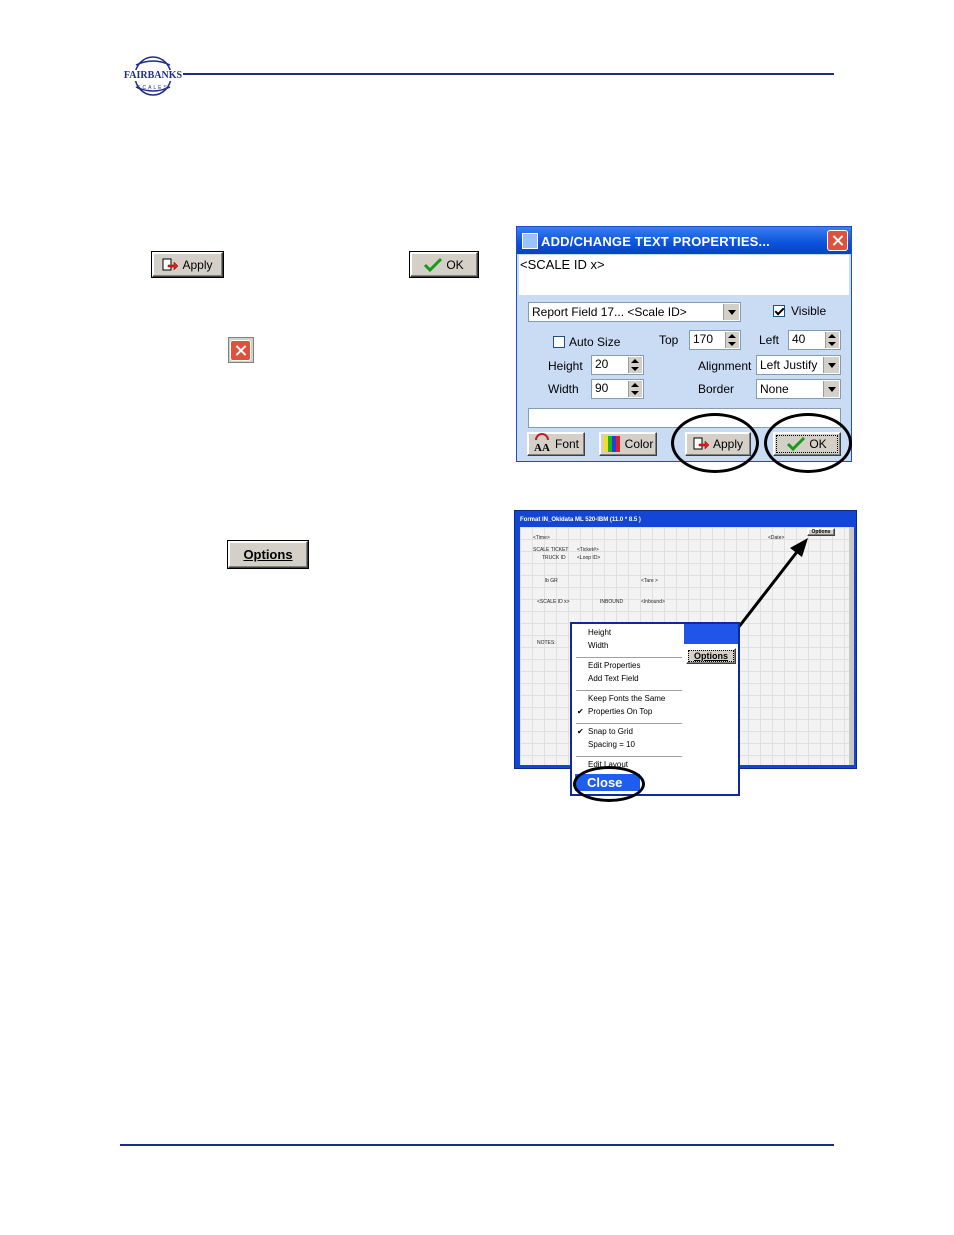 The width and height of the screenshot is (954, 1235). I want to click on menu-item-snap-to-grid: Snap to Grid, so click(610, 731).